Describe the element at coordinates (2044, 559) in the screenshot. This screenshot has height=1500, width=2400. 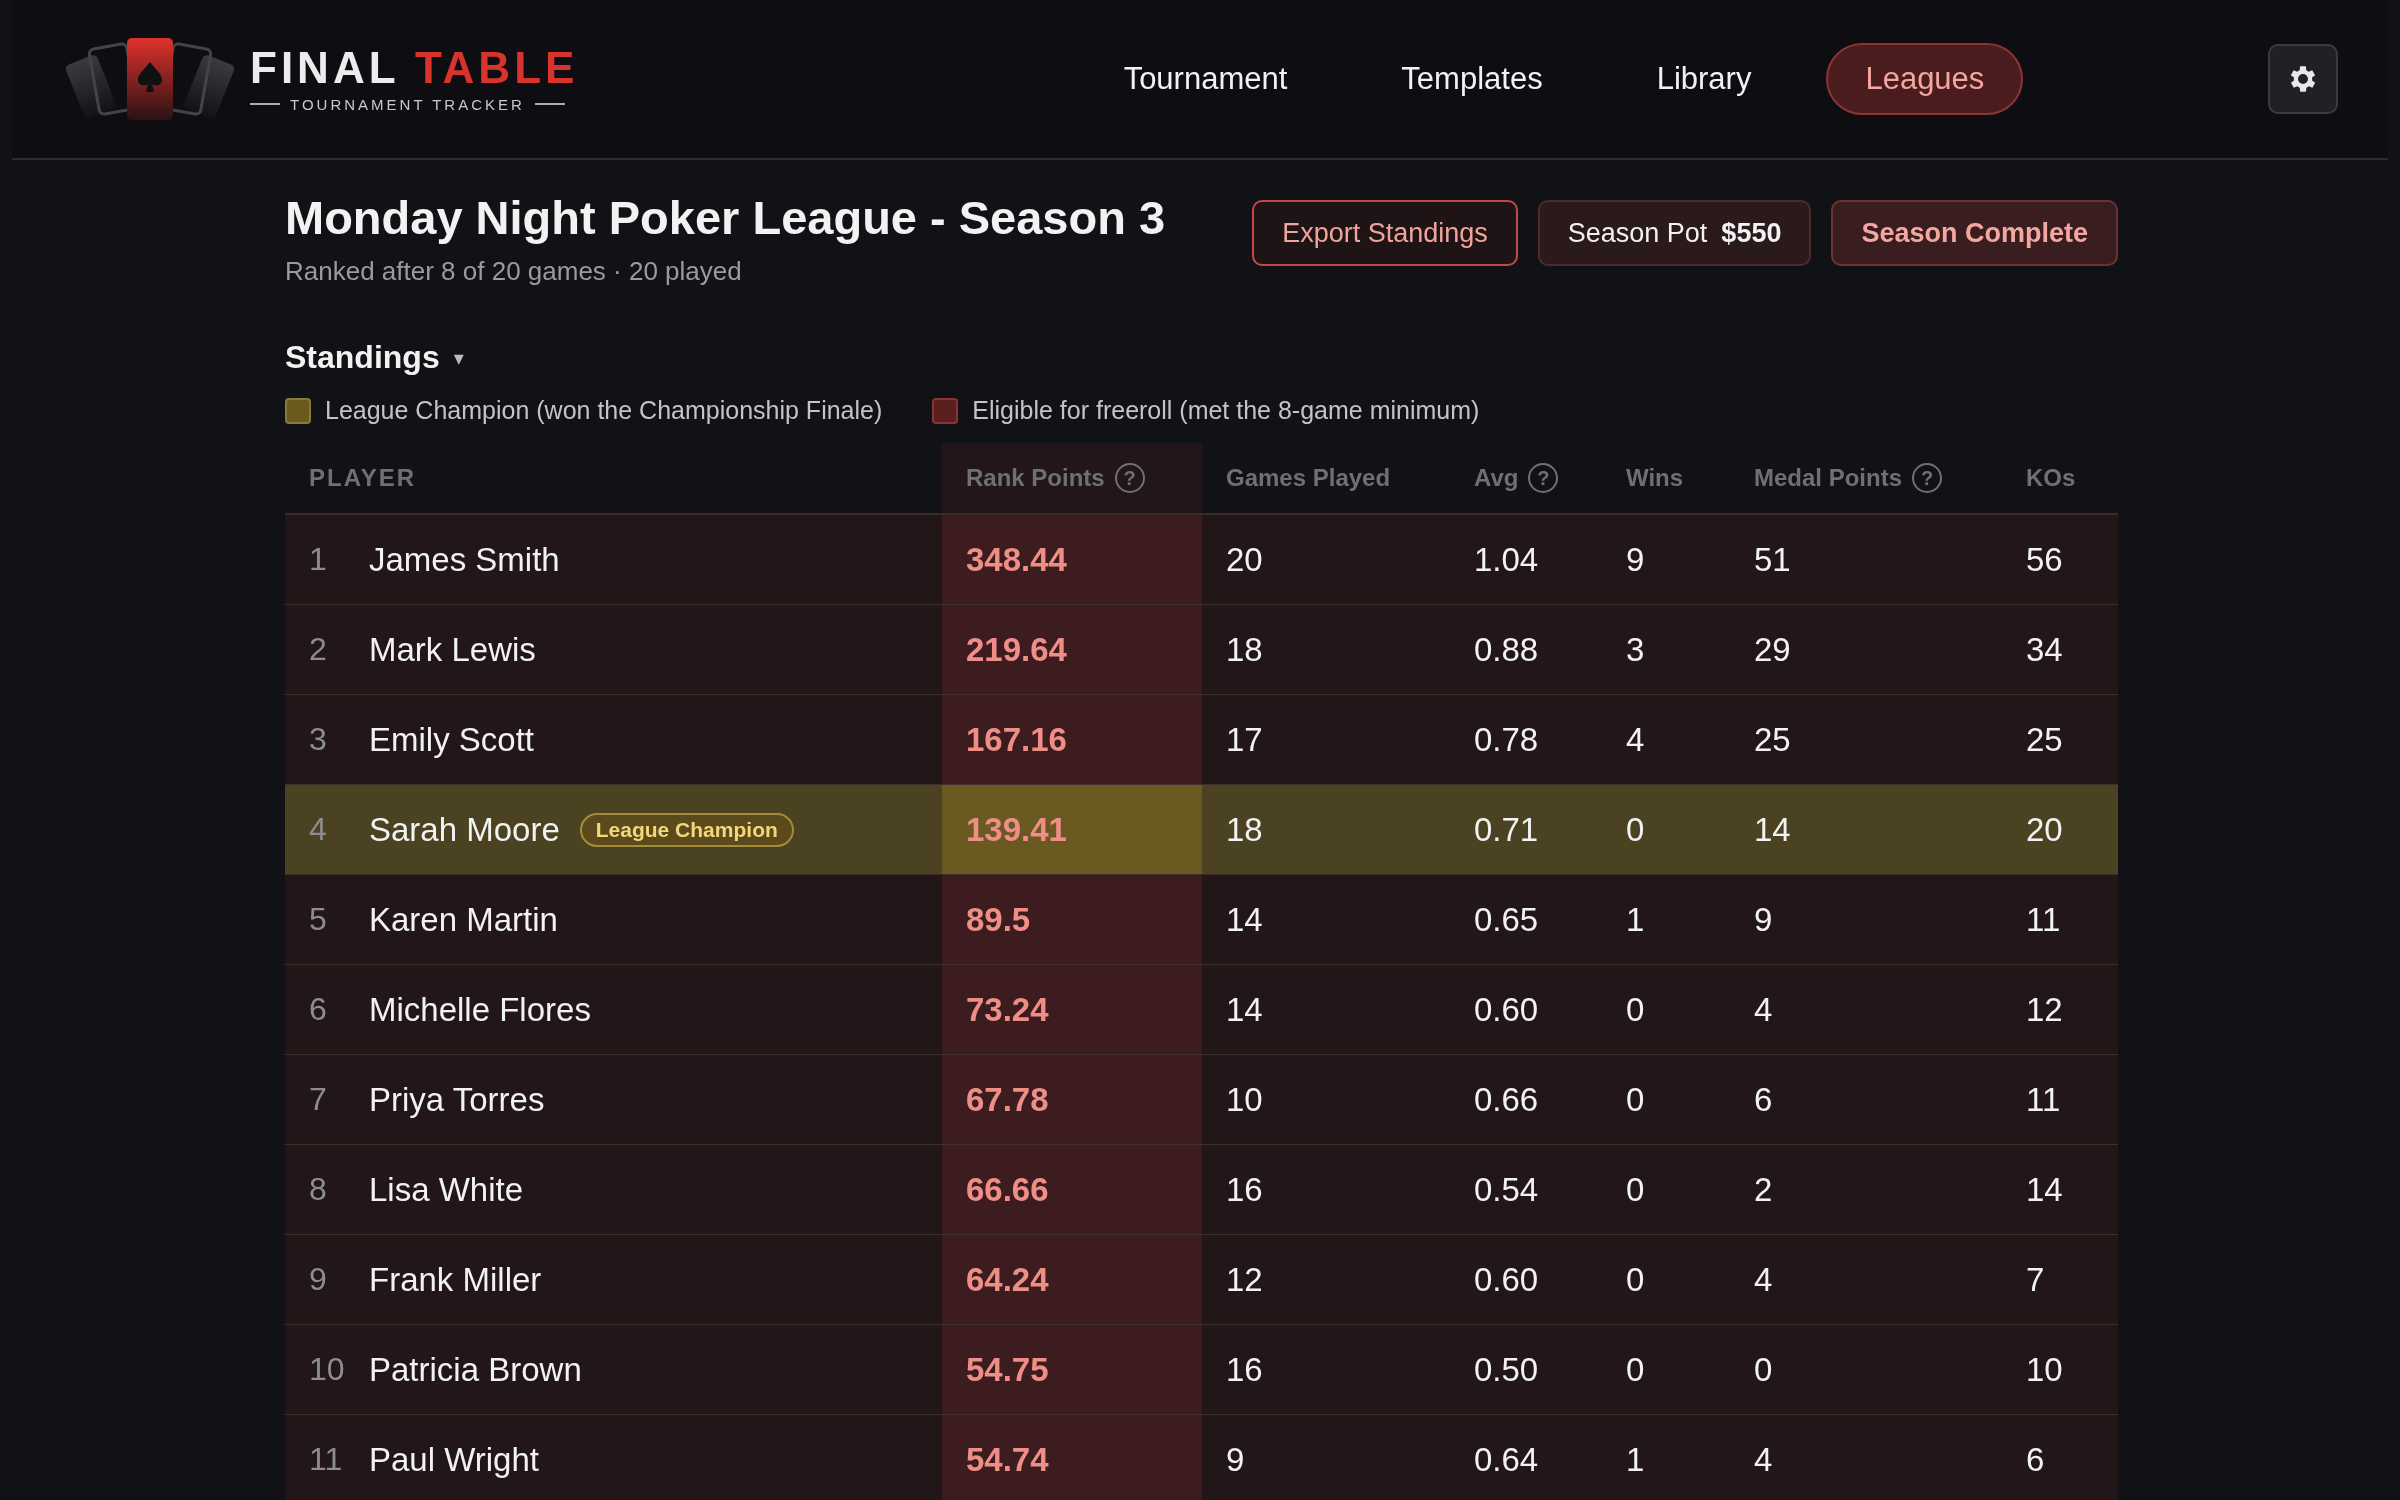
I see `knockouts: 56` at that location.